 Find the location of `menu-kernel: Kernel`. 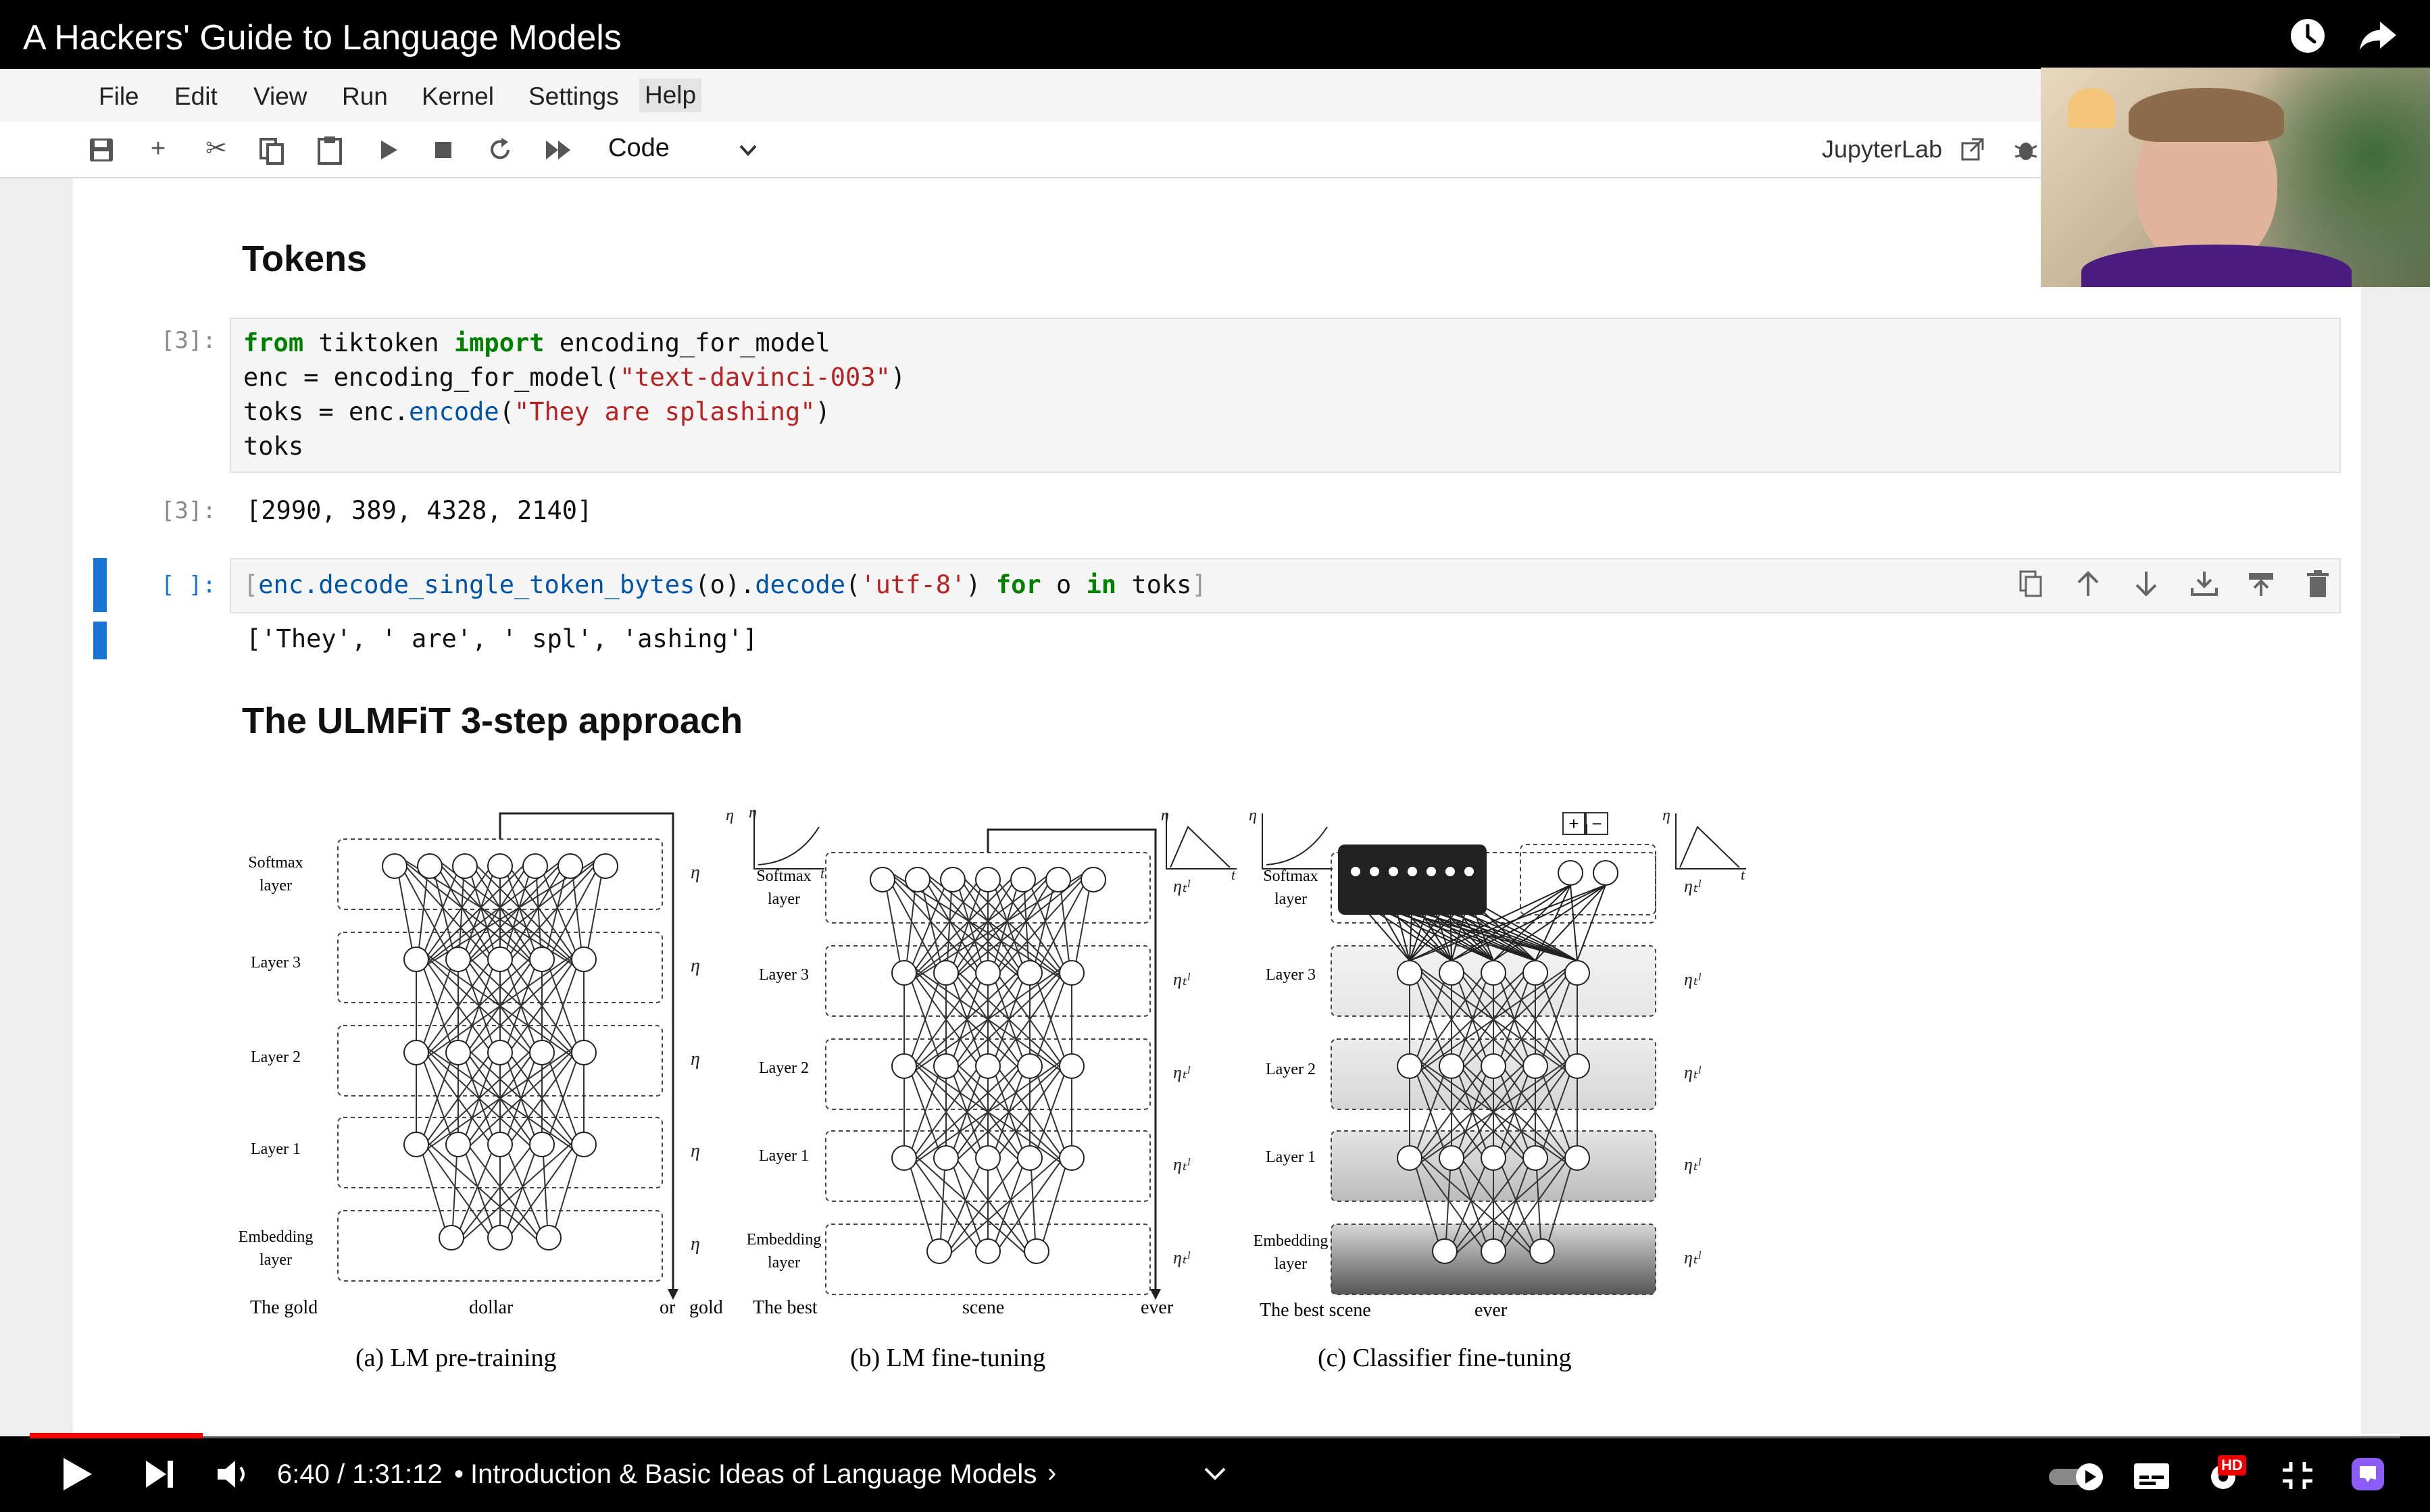

menu-kernel: Kernel is located at coordinates (458, 96).